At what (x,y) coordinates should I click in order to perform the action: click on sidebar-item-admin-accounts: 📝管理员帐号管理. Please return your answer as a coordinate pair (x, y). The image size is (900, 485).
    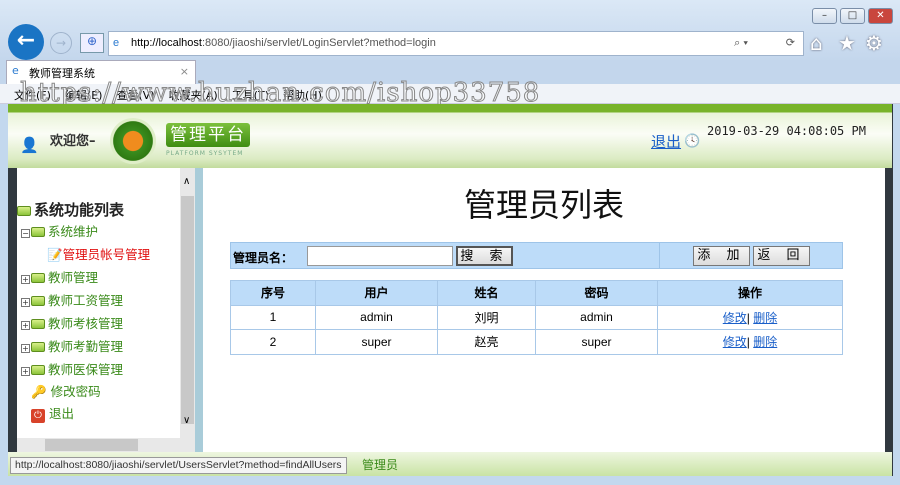
    Looking at the image, I should click on (98, 253).